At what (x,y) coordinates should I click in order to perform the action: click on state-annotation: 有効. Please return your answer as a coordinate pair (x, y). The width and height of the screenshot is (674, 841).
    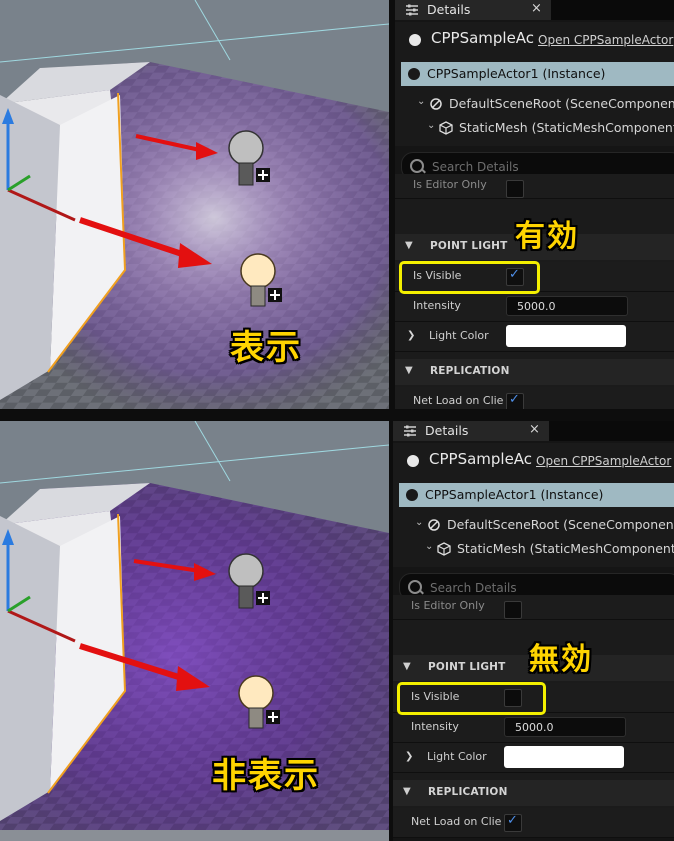
    Looking at the image, I should click on (547, 236).